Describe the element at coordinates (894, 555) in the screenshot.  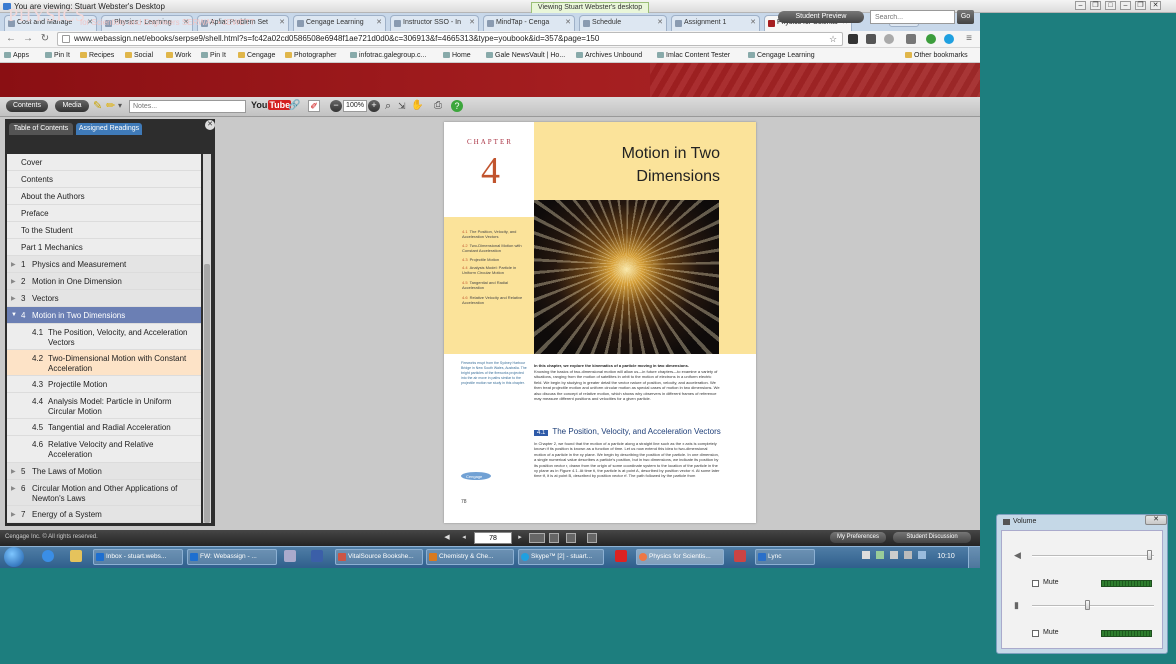
I see `tray-volume-icon` at that location.